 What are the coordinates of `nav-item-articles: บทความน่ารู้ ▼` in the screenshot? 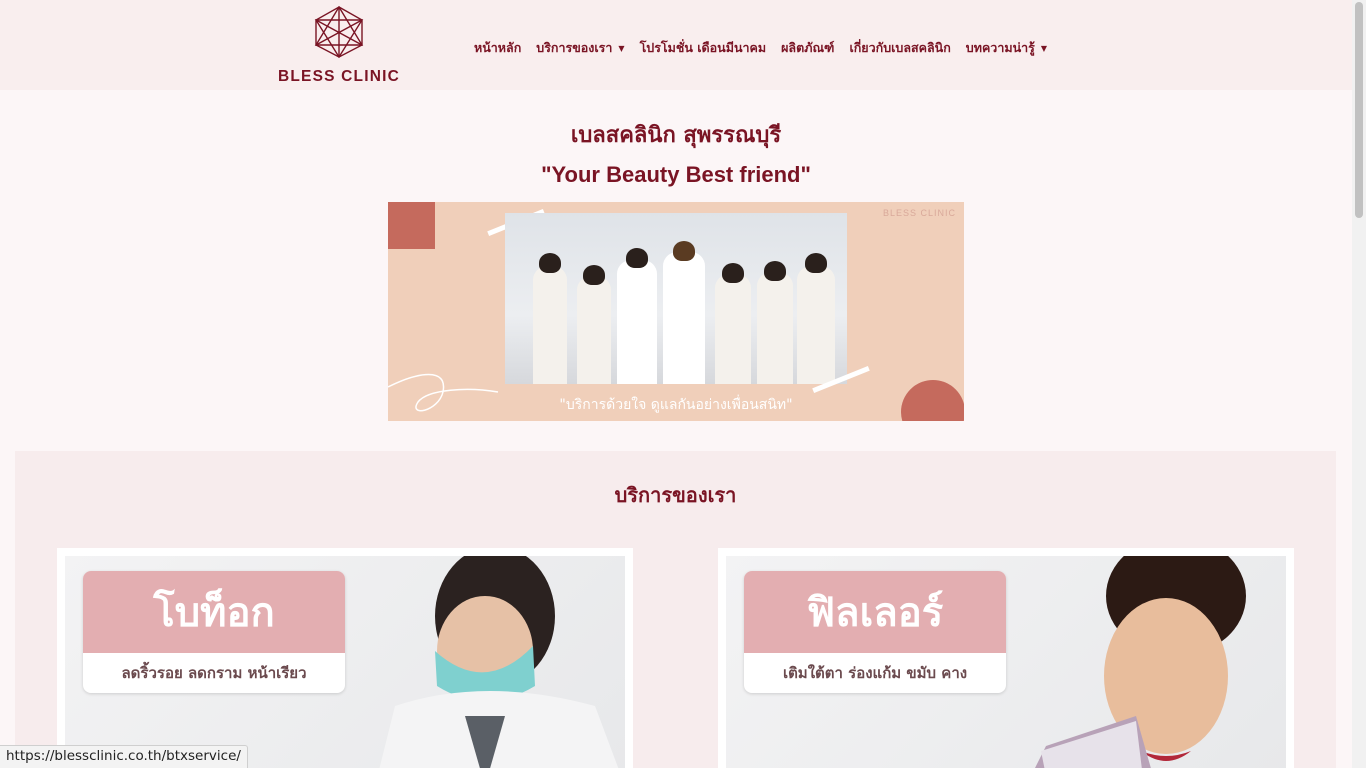 It's located at (1006, 48).